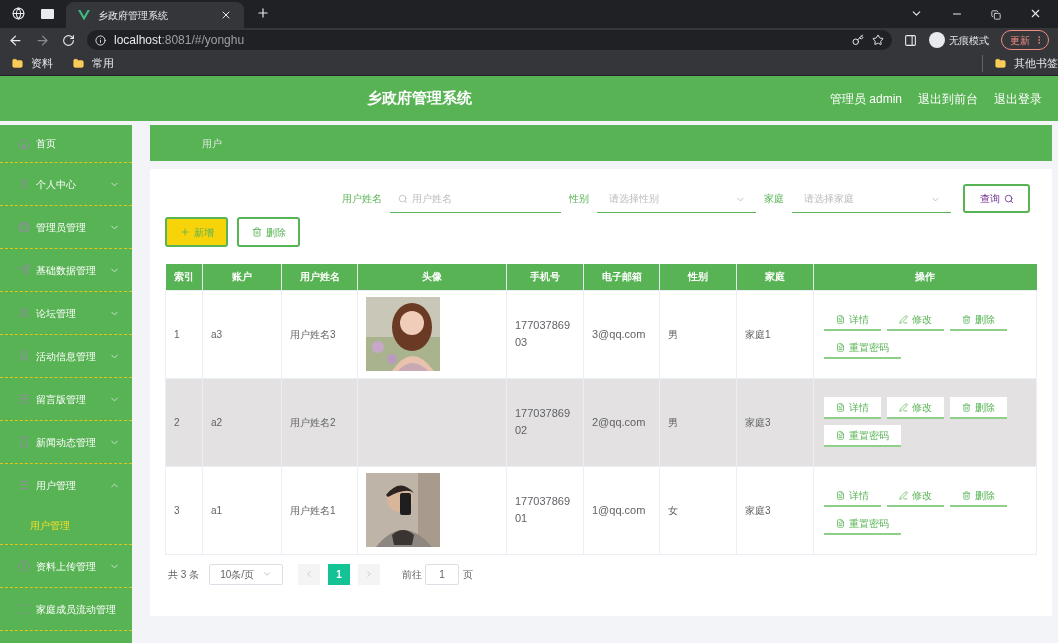 The width and height of the screenshot is (1058, 643). I want to click on table-cell: 1@qq.com, so click(621, 510).